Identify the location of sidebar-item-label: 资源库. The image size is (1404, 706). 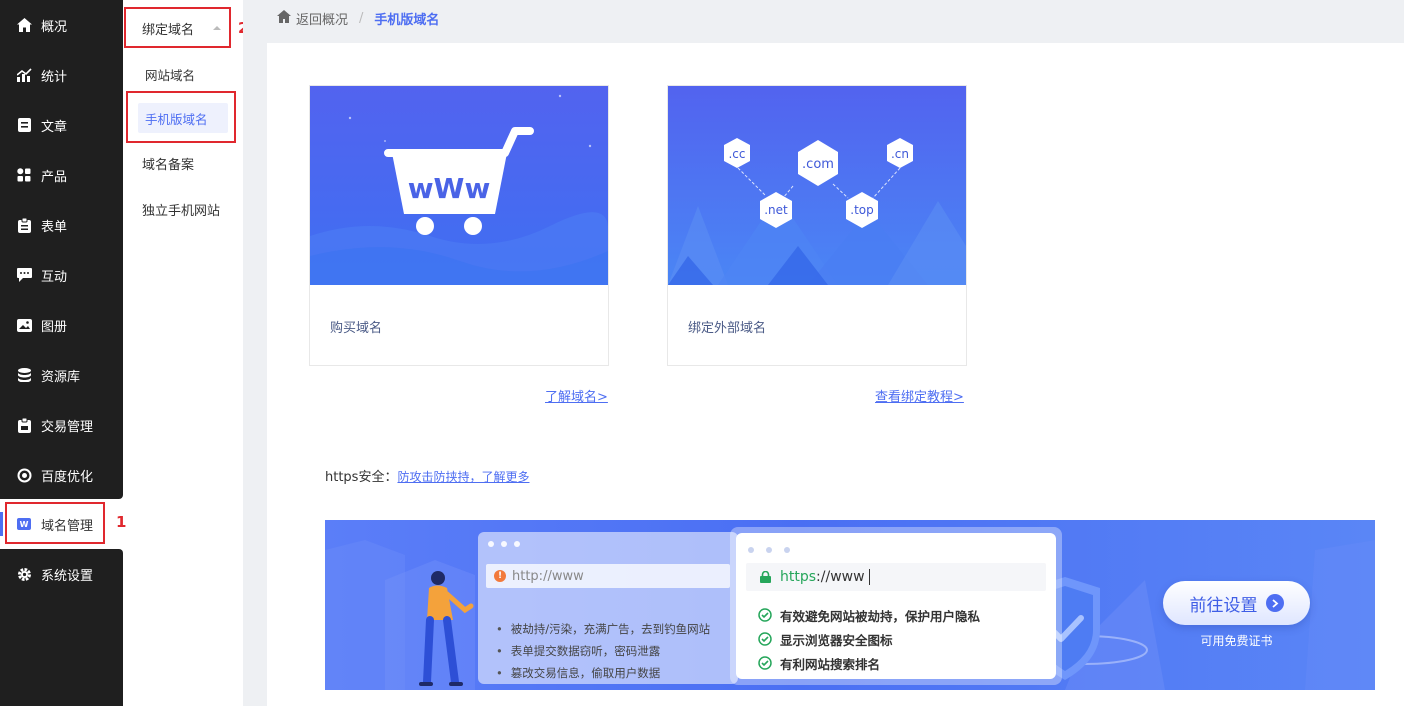
(61, 377).